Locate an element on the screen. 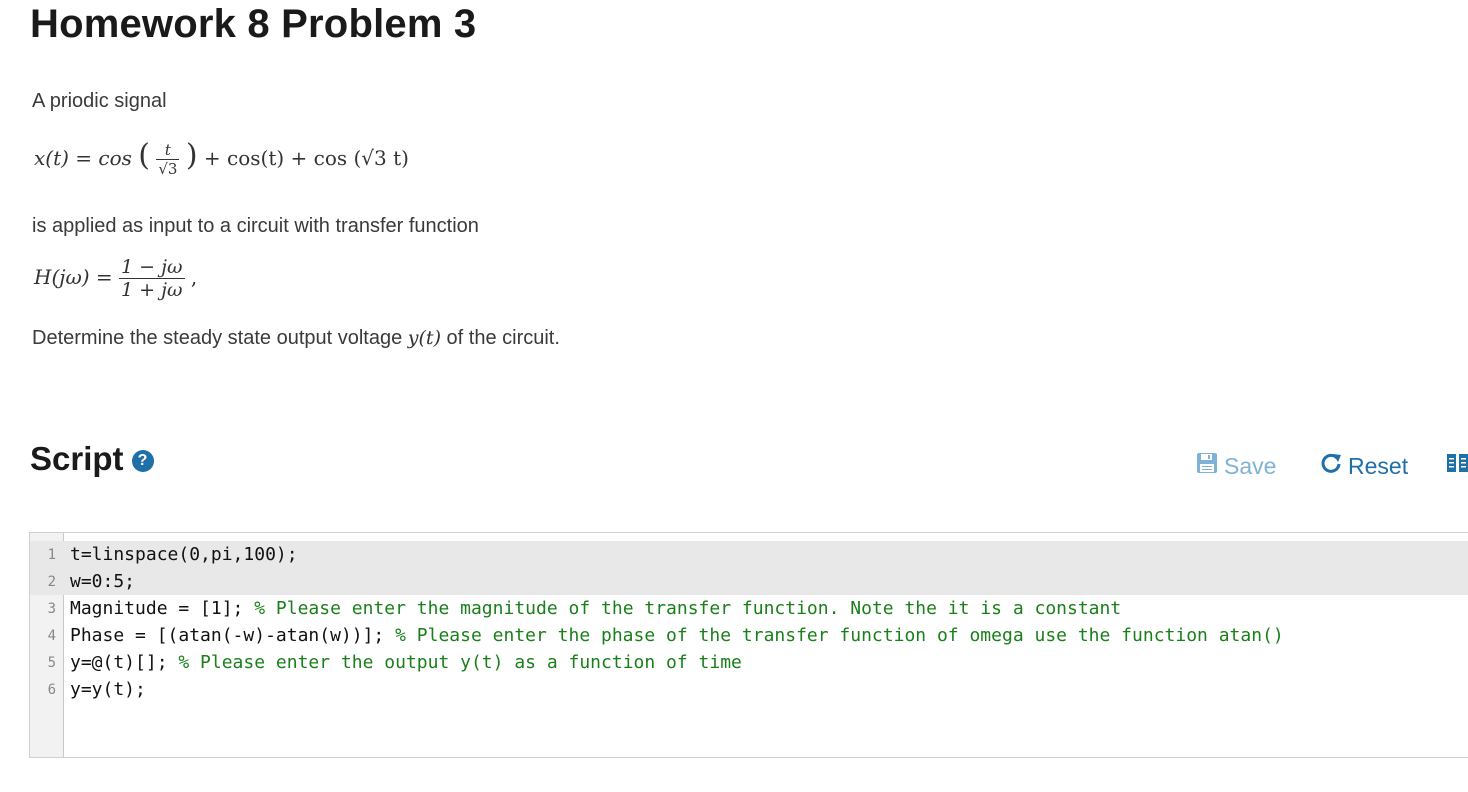 This screenshot has width=1468, height=792. reset-button: Reset is located at coordinates (1364, 466).